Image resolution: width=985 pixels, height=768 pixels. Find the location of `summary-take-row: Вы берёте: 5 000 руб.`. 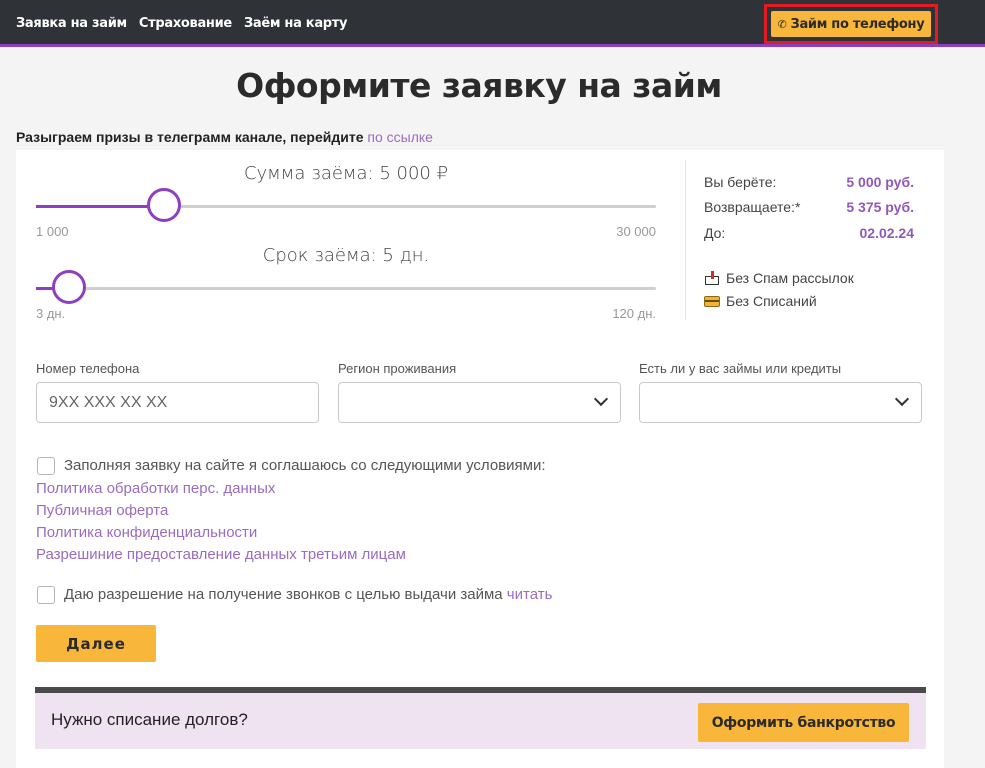

summary-take-row: Вы берёте: 5 000 руб. is located at coordinates (809, 182).